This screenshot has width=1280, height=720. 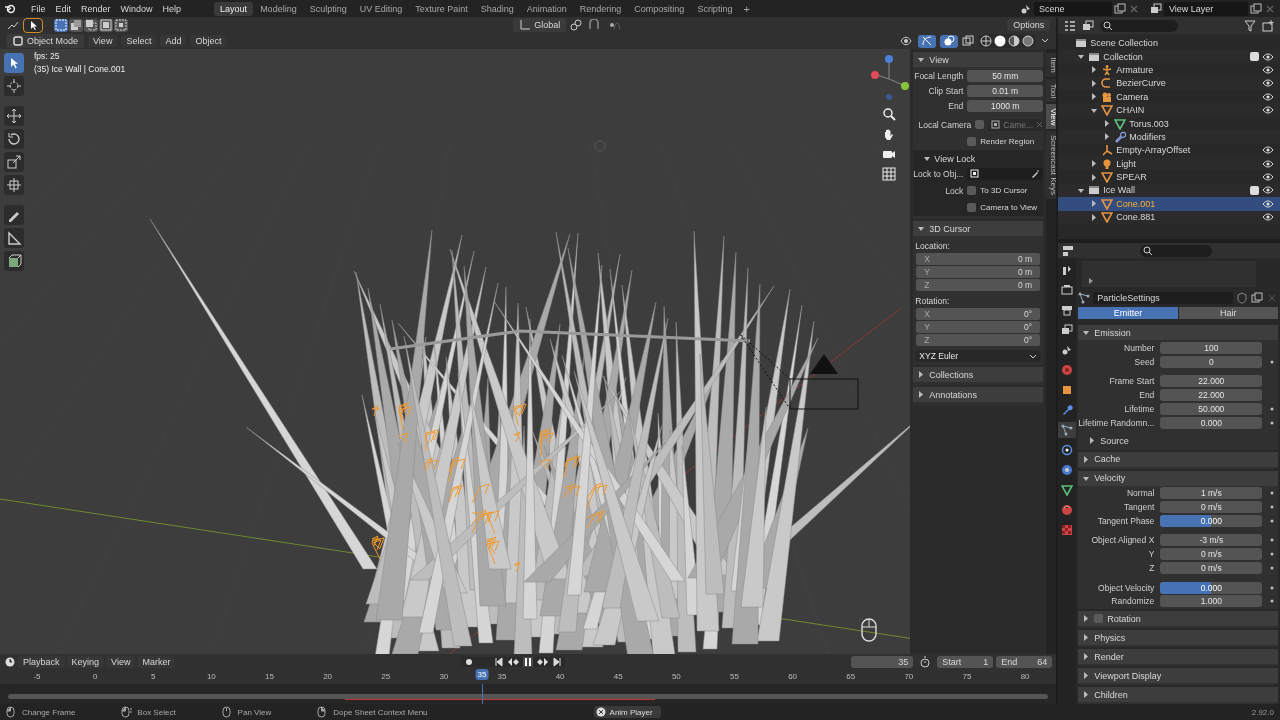 What do you see at coordinates (600, 712) in the screenshot?
I see `cancel-icon` at bounding box center [600, 712].